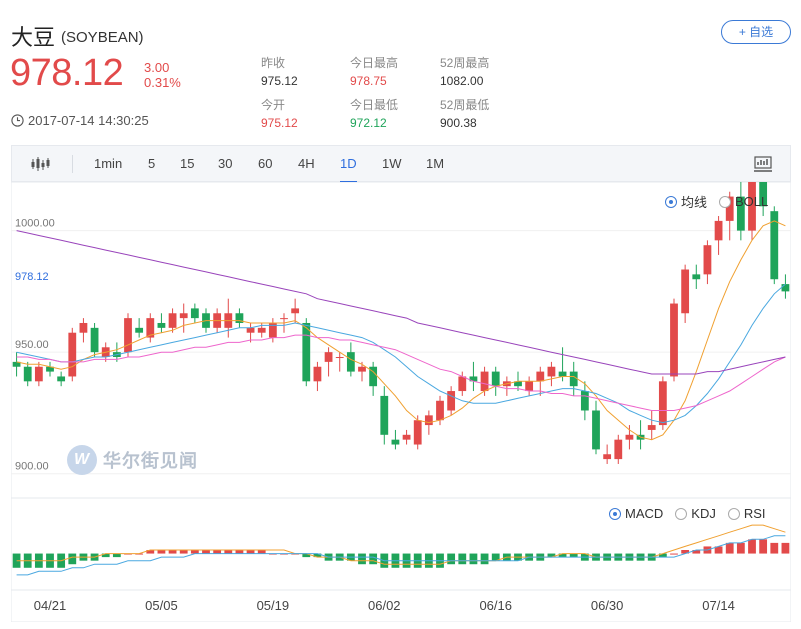 The image size is (801, 629). I want to click on legend-ma-label: 均线, so click(694, 201).